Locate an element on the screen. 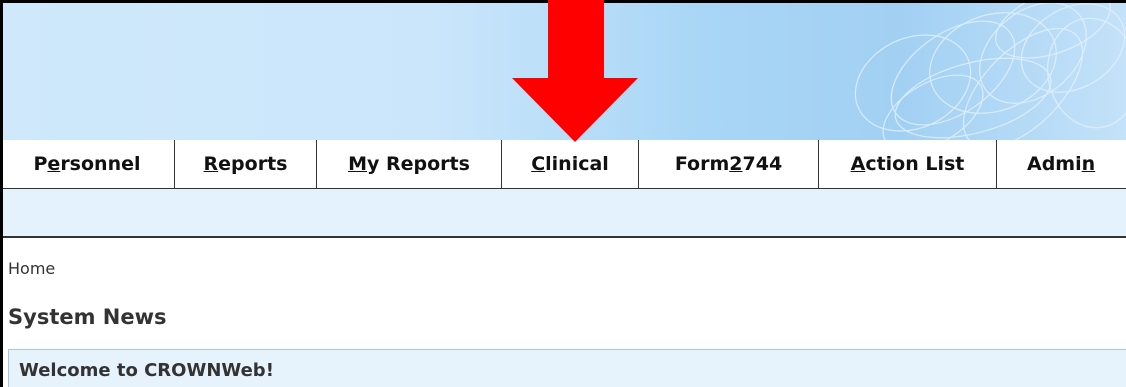 The width and height of the screenshot is (1126, 387). nav-tab-reports: Reports is located at coordinates (246, 164).